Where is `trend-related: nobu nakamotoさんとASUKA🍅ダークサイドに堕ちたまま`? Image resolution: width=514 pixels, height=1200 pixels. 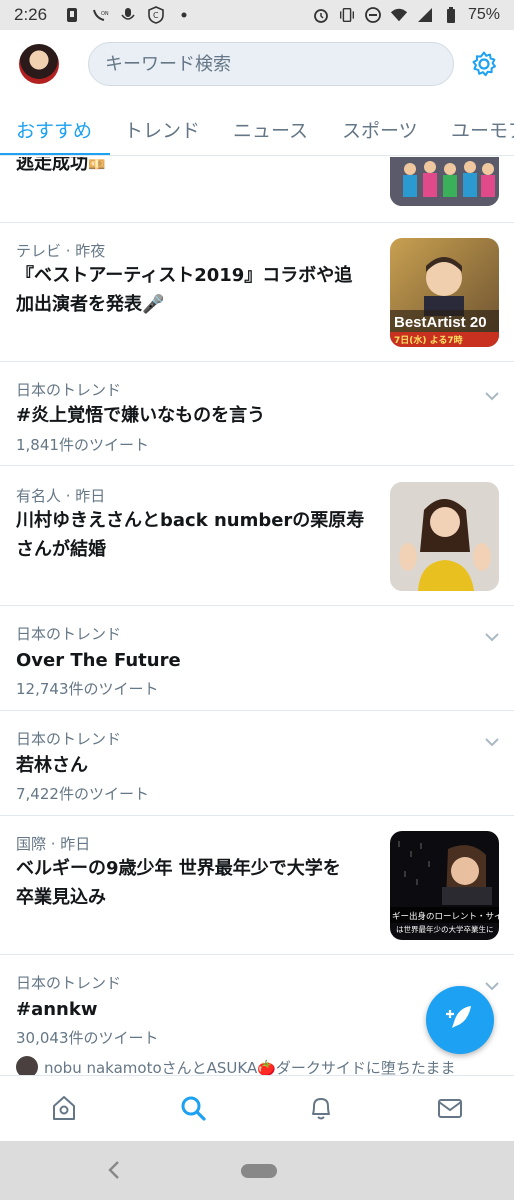
trend-related: nobu nakamotoさんとASUKA🍅ダークサイドに堕ちたまま is located at coordinates (235, 1065).